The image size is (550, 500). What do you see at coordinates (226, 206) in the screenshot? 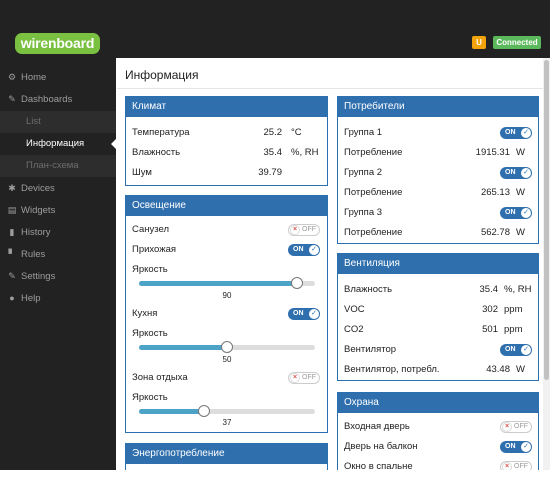
I see `lighting-panel-title: Освещение` at bounding box center [226, 206].